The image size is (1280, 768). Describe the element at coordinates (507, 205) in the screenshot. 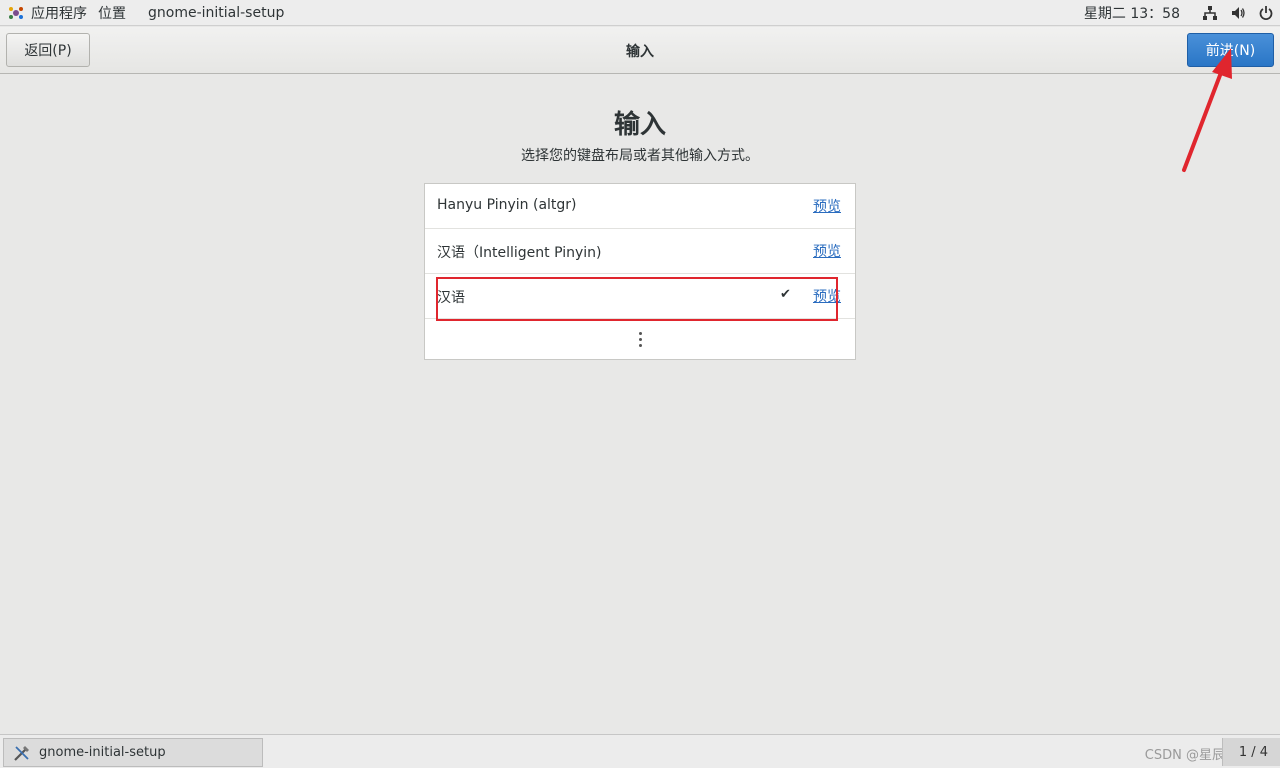

I see `input-source-label: Hanyu Pinyin (altgr)` at that location.